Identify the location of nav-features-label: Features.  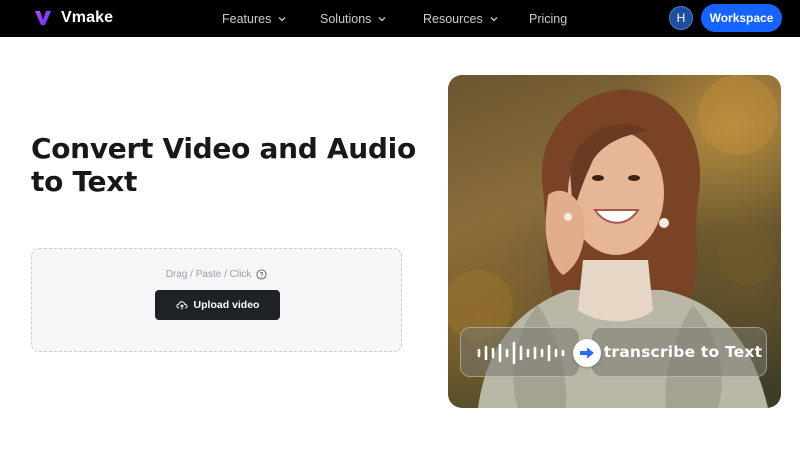
(247, 18).